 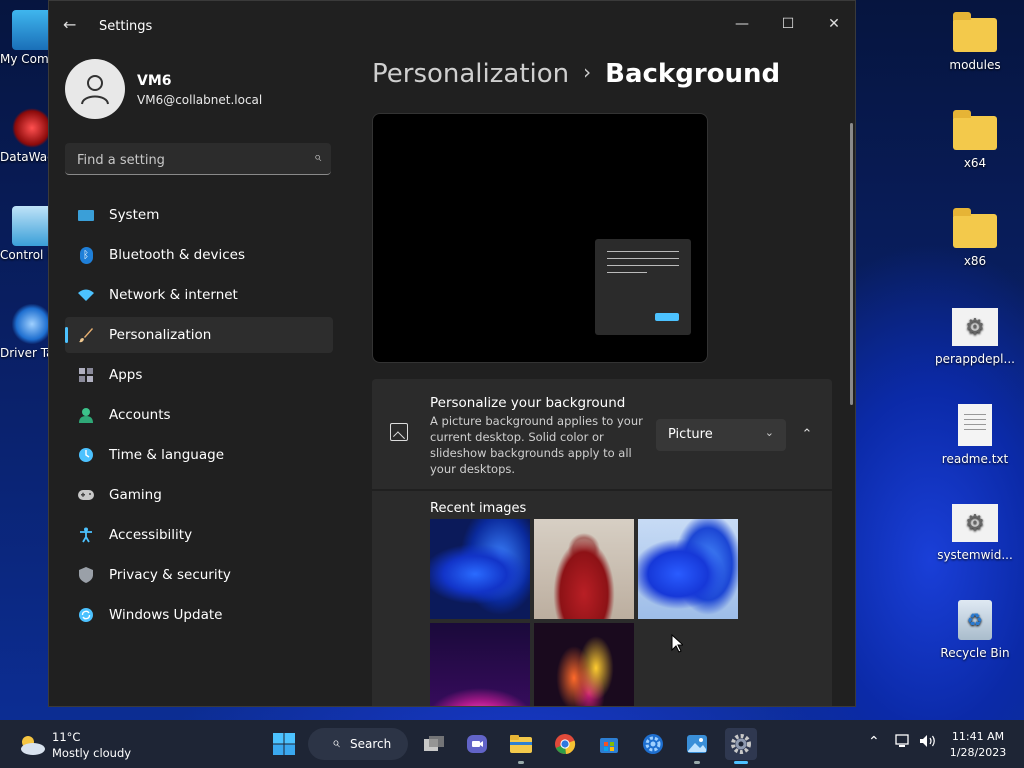 I want to click on desktop-icon-readme: readme.txt, so click(x=975, y=434).